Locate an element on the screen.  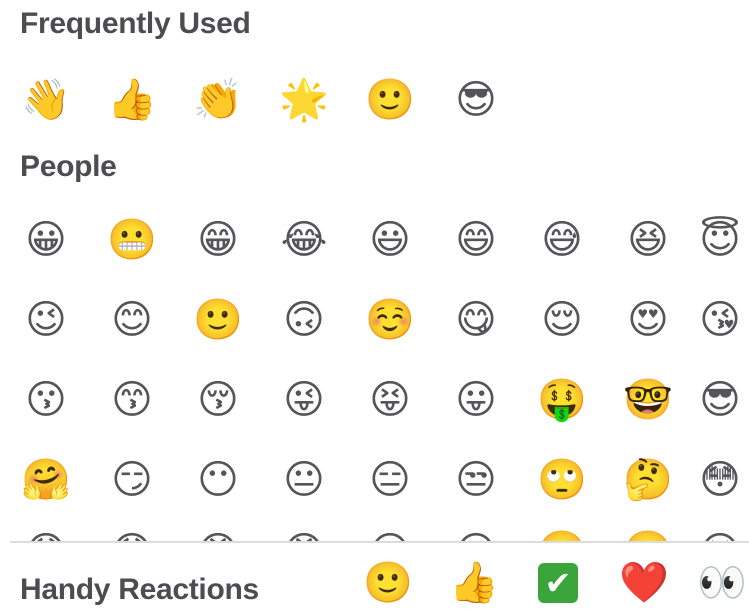
emoji-smile: 😄 is located at coordinates (476, 240).